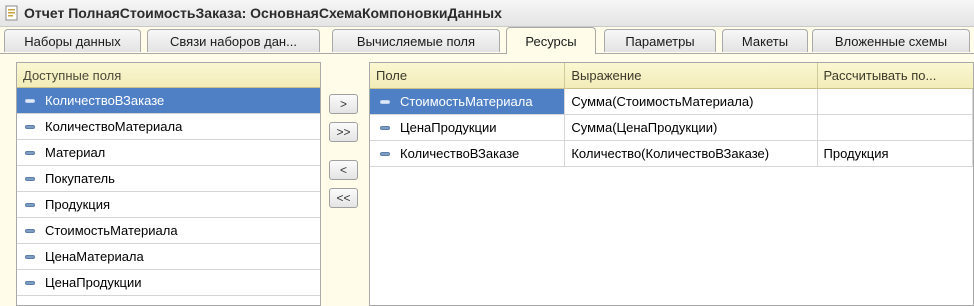  I want to click on column-header-expression: Выражение, so click(691, 75).